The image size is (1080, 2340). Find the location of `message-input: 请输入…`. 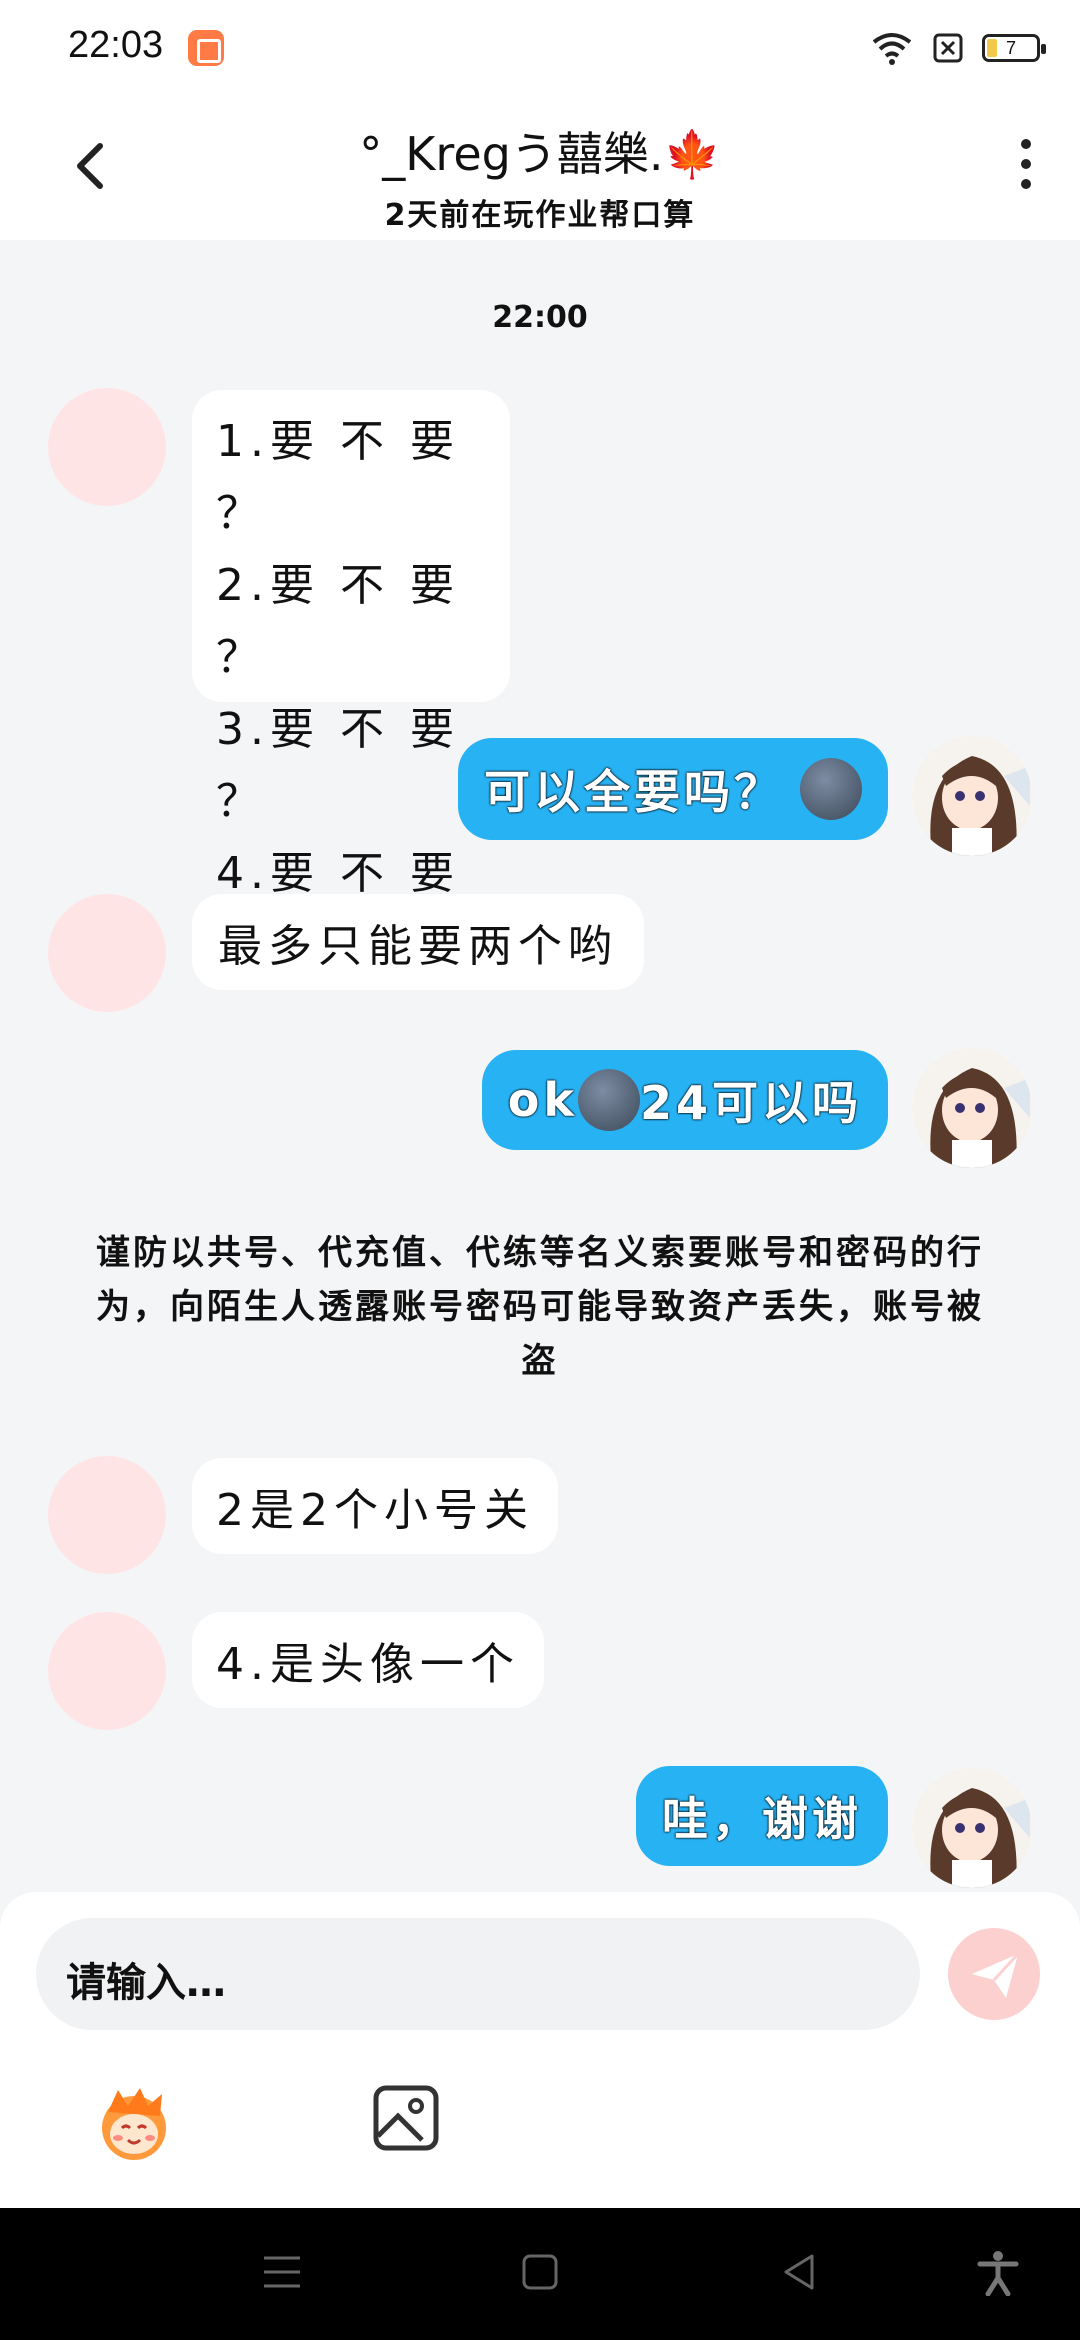

message-input: 请输入… is located at coordinates (478, 1974).